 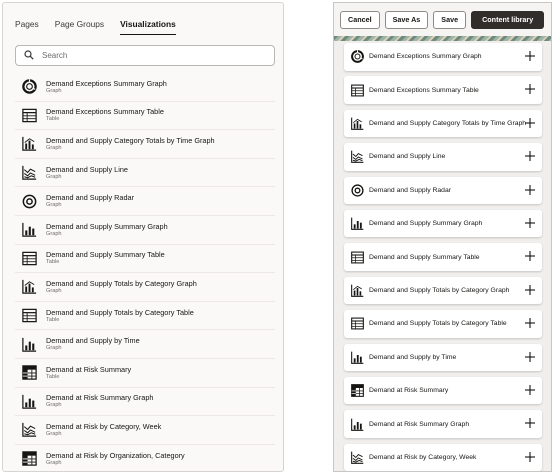 I want to click on cancel-button: Cancel, so click(x=360, y=19).